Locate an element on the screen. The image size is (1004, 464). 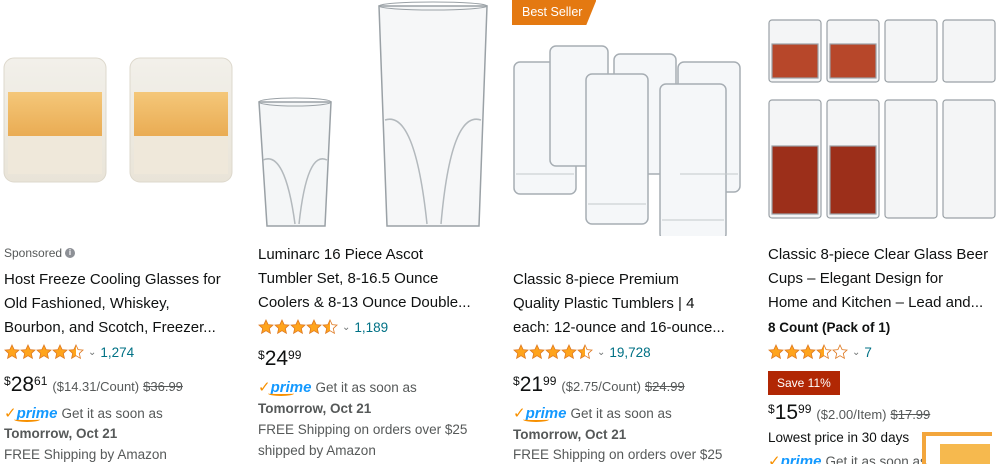
shipping-line: FREE Shipping on orders over $25 is located at coordinates (363, 429).